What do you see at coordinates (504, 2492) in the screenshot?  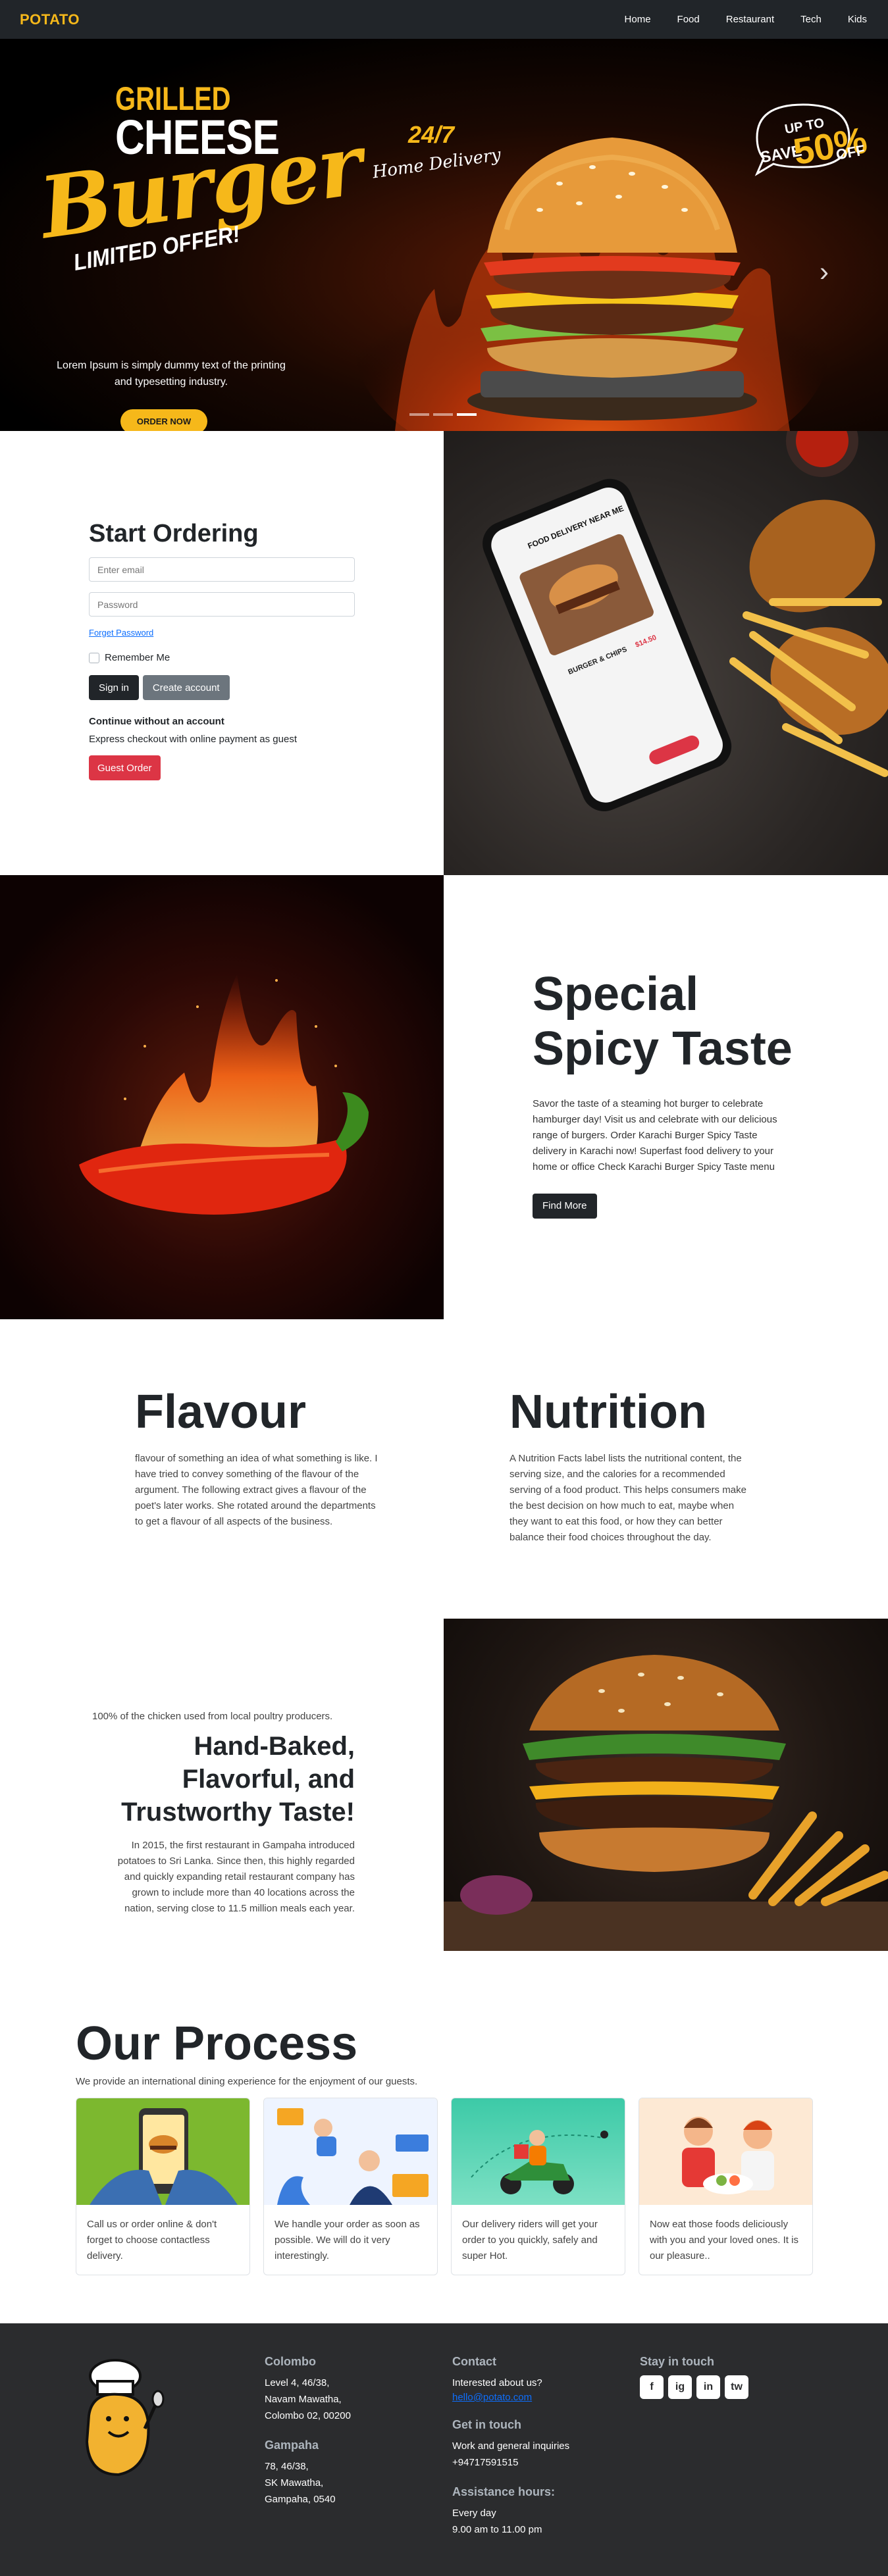 I see `footer-hours-title: Assistance hours:` at bounding box center [504, 2492].